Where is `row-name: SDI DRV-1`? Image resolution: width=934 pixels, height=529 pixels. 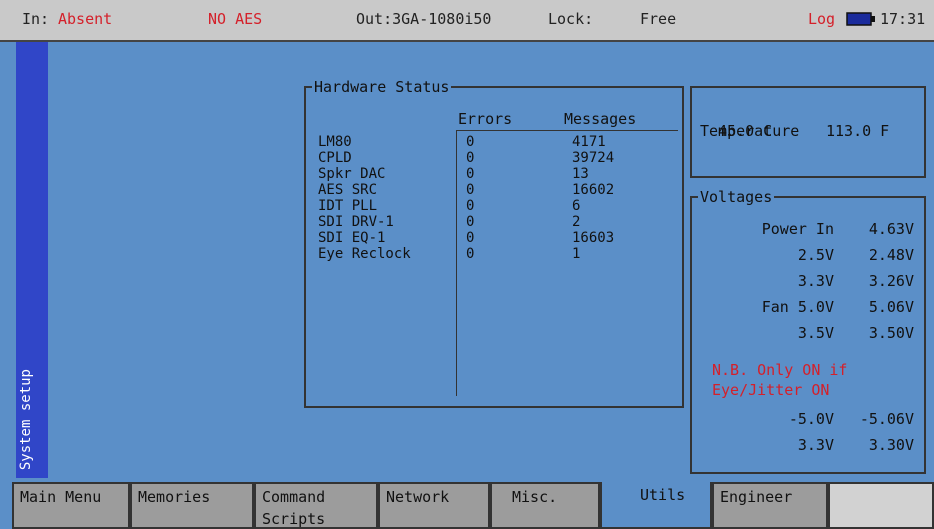
row-name: SDI DRV-1 is located at coordinates (356, 222).